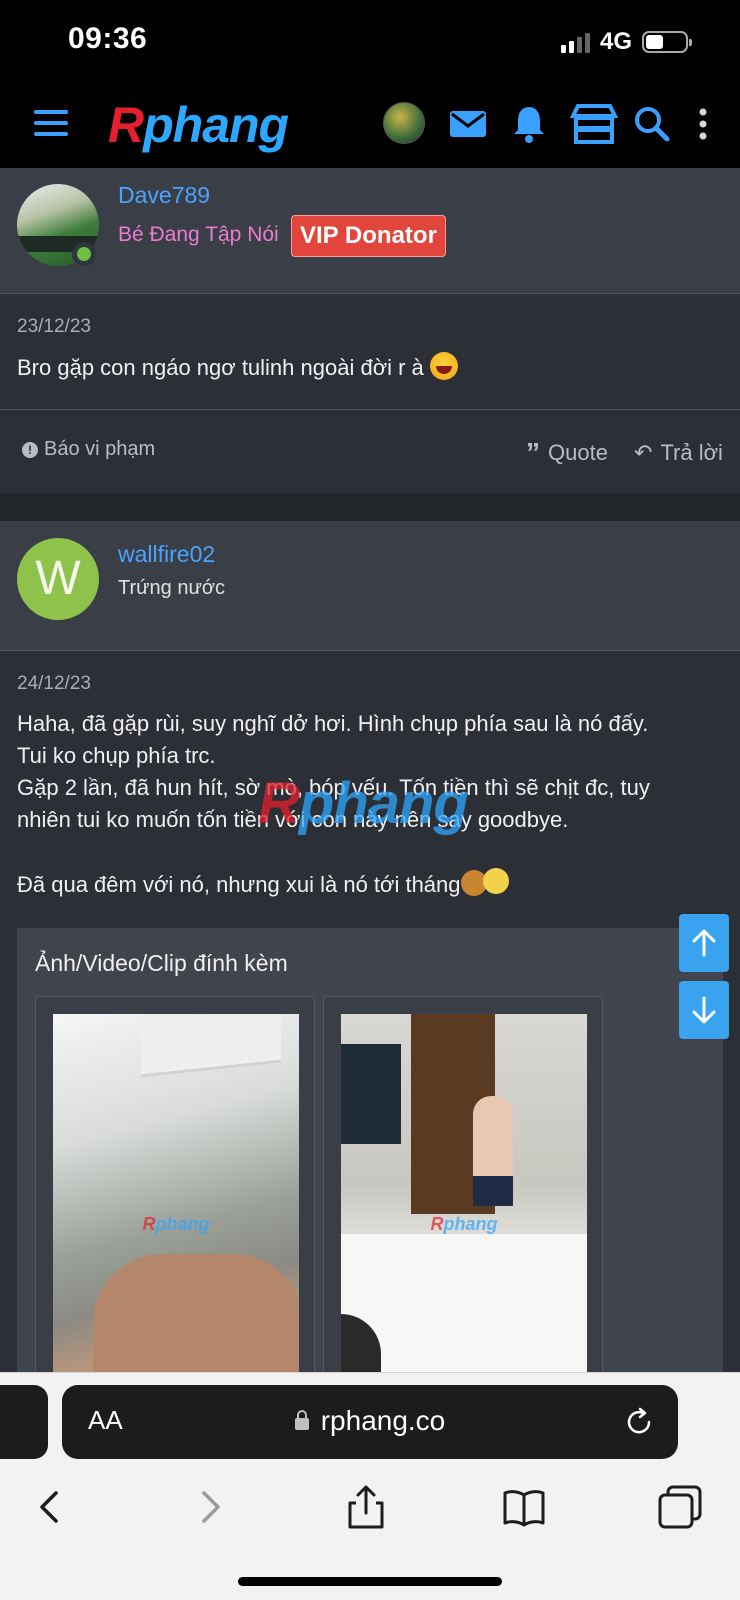 This screenshot has width=740, height=1600. What do you see at coordinates (100, 449) in the screenshot?
I see `report-label: Báo vi phạm` at bounding box center [100, 449].